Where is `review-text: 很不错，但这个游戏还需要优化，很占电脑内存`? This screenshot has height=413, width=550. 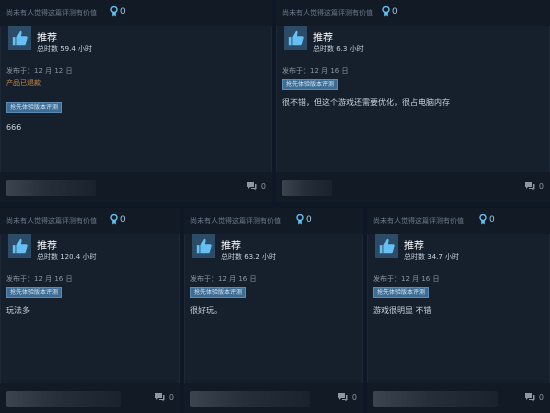
review-text: 很不错，但这个游戏还需要优化，很占电脑内存 is located at coordinates (366, 102).